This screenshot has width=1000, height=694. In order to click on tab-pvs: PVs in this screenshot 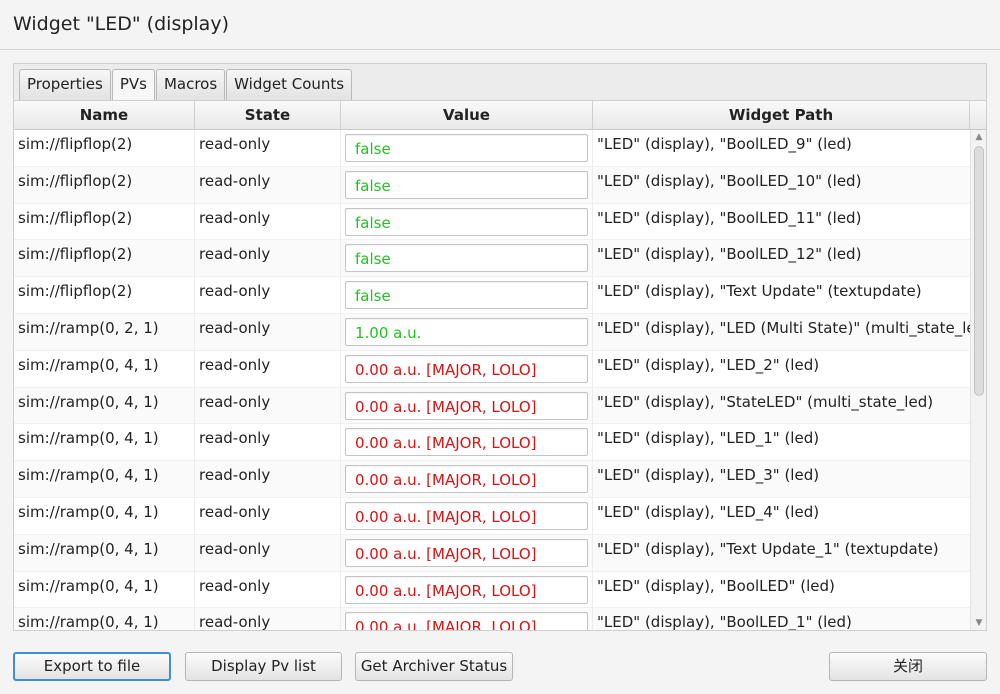, I will do `click(133, 84)`.